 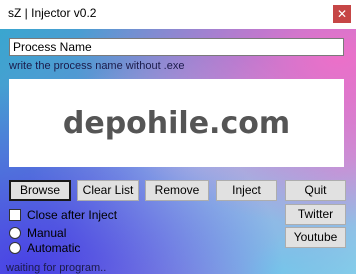 What do you see at coordinates (15, 248) in the screenshot?
I see `automatic-radio` at bounding box center [15, 248].